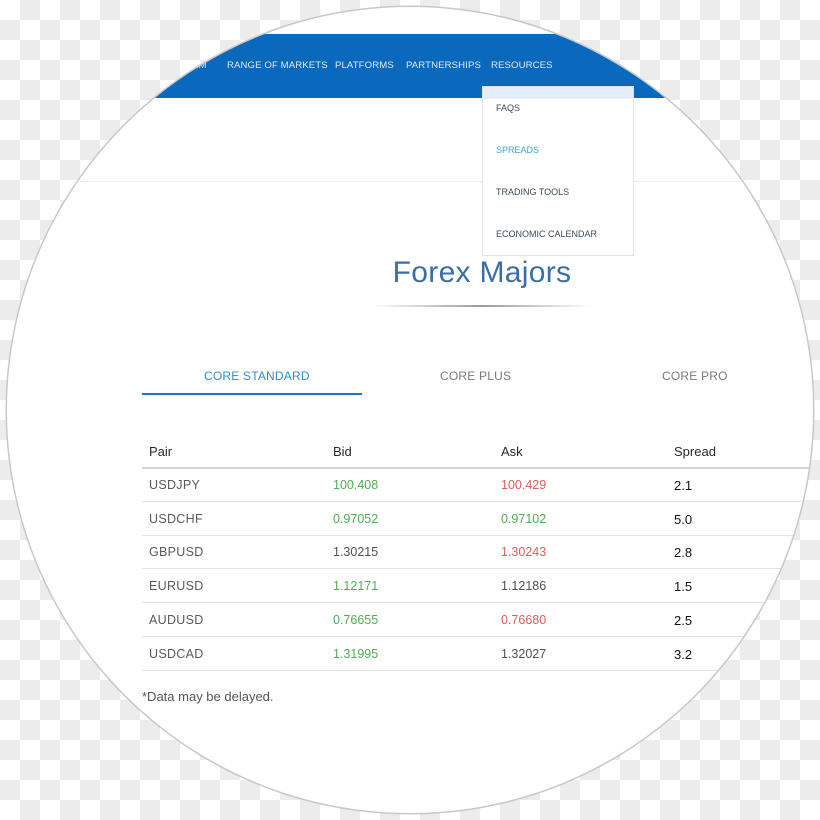 The image size is (820, 820). I want to click on bid-cell: 1.12171, so click(356, 586).